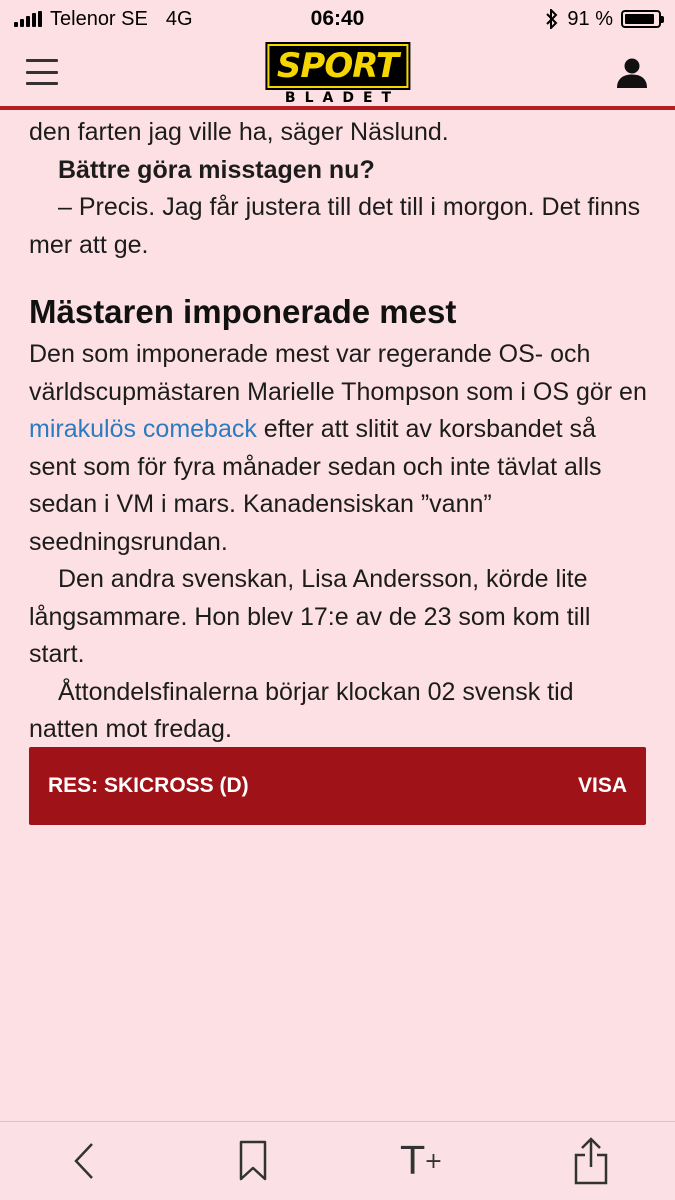  I want to click on bookmark-icon, so click(253, 1160).